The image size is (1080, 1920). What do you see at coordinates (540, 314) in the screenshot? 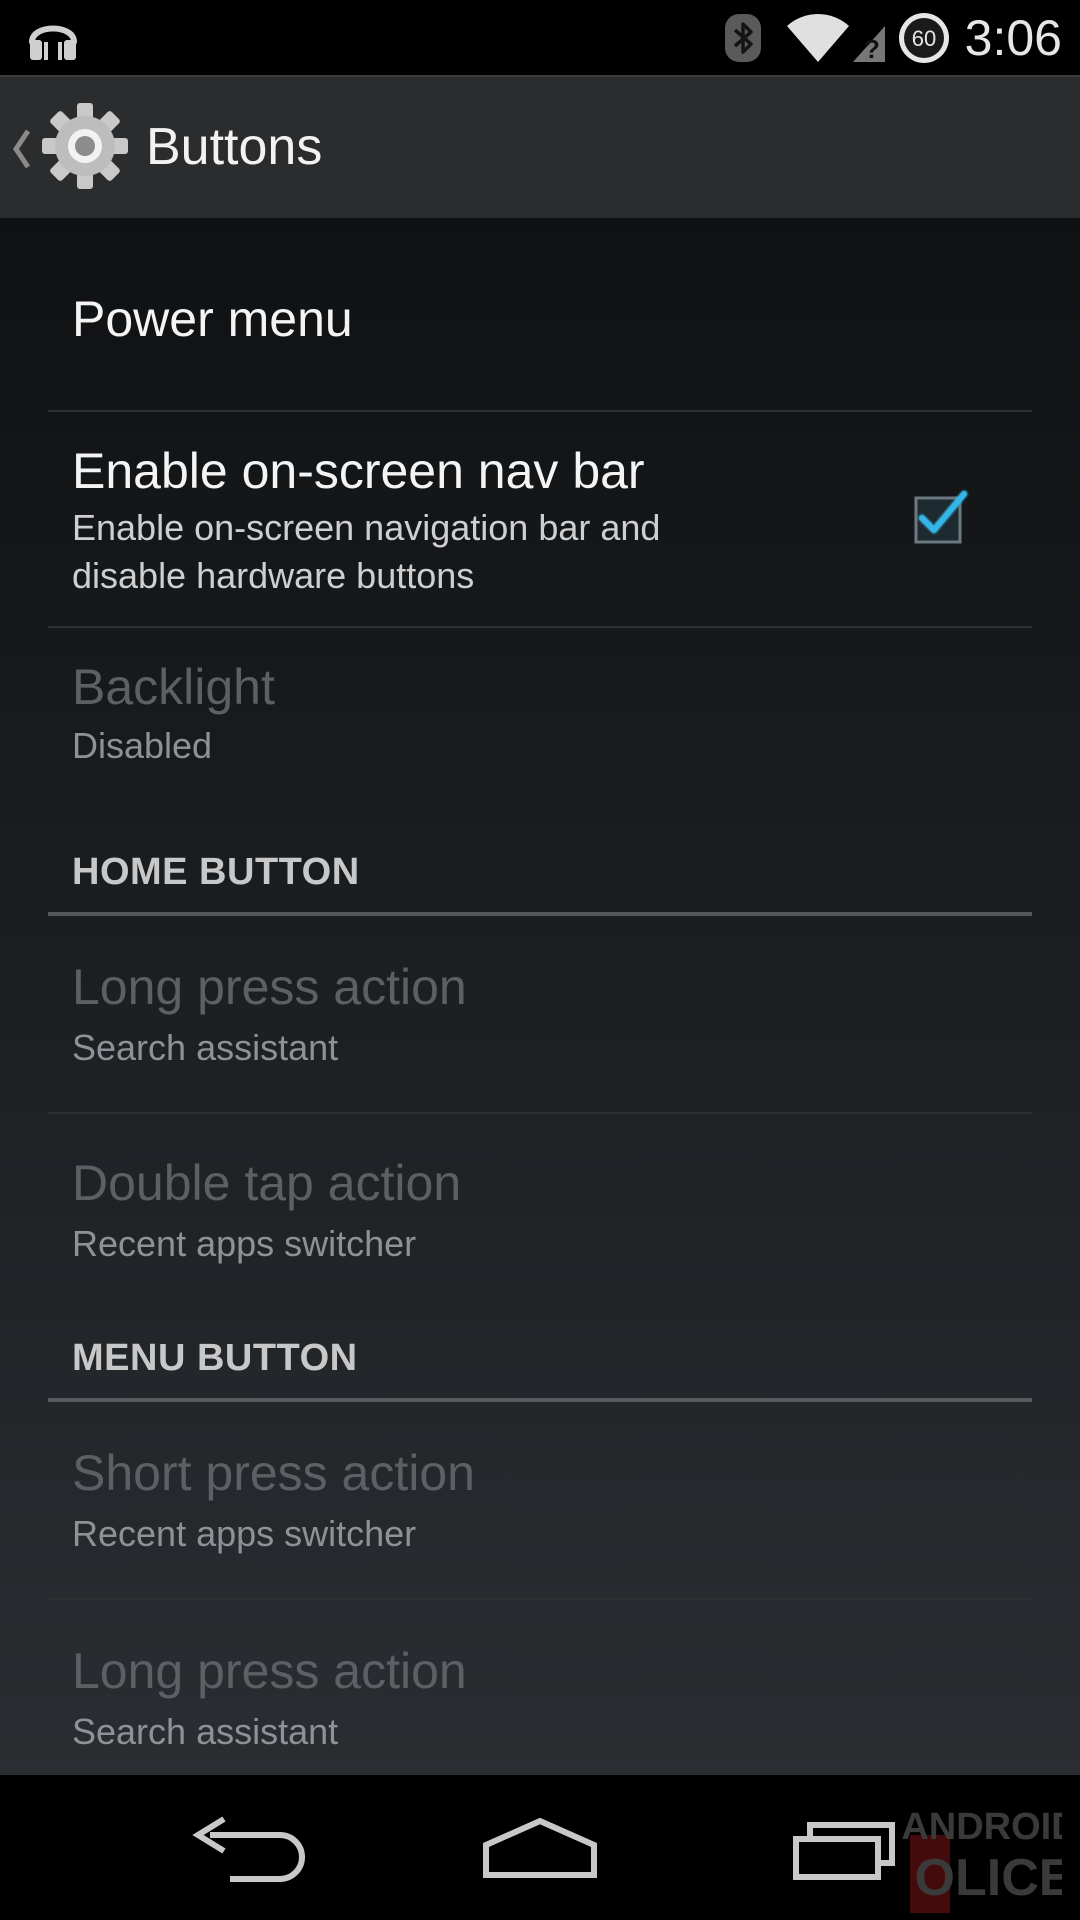
I see `pref-power-menu: Power menu` at bounding box center [540, 314].